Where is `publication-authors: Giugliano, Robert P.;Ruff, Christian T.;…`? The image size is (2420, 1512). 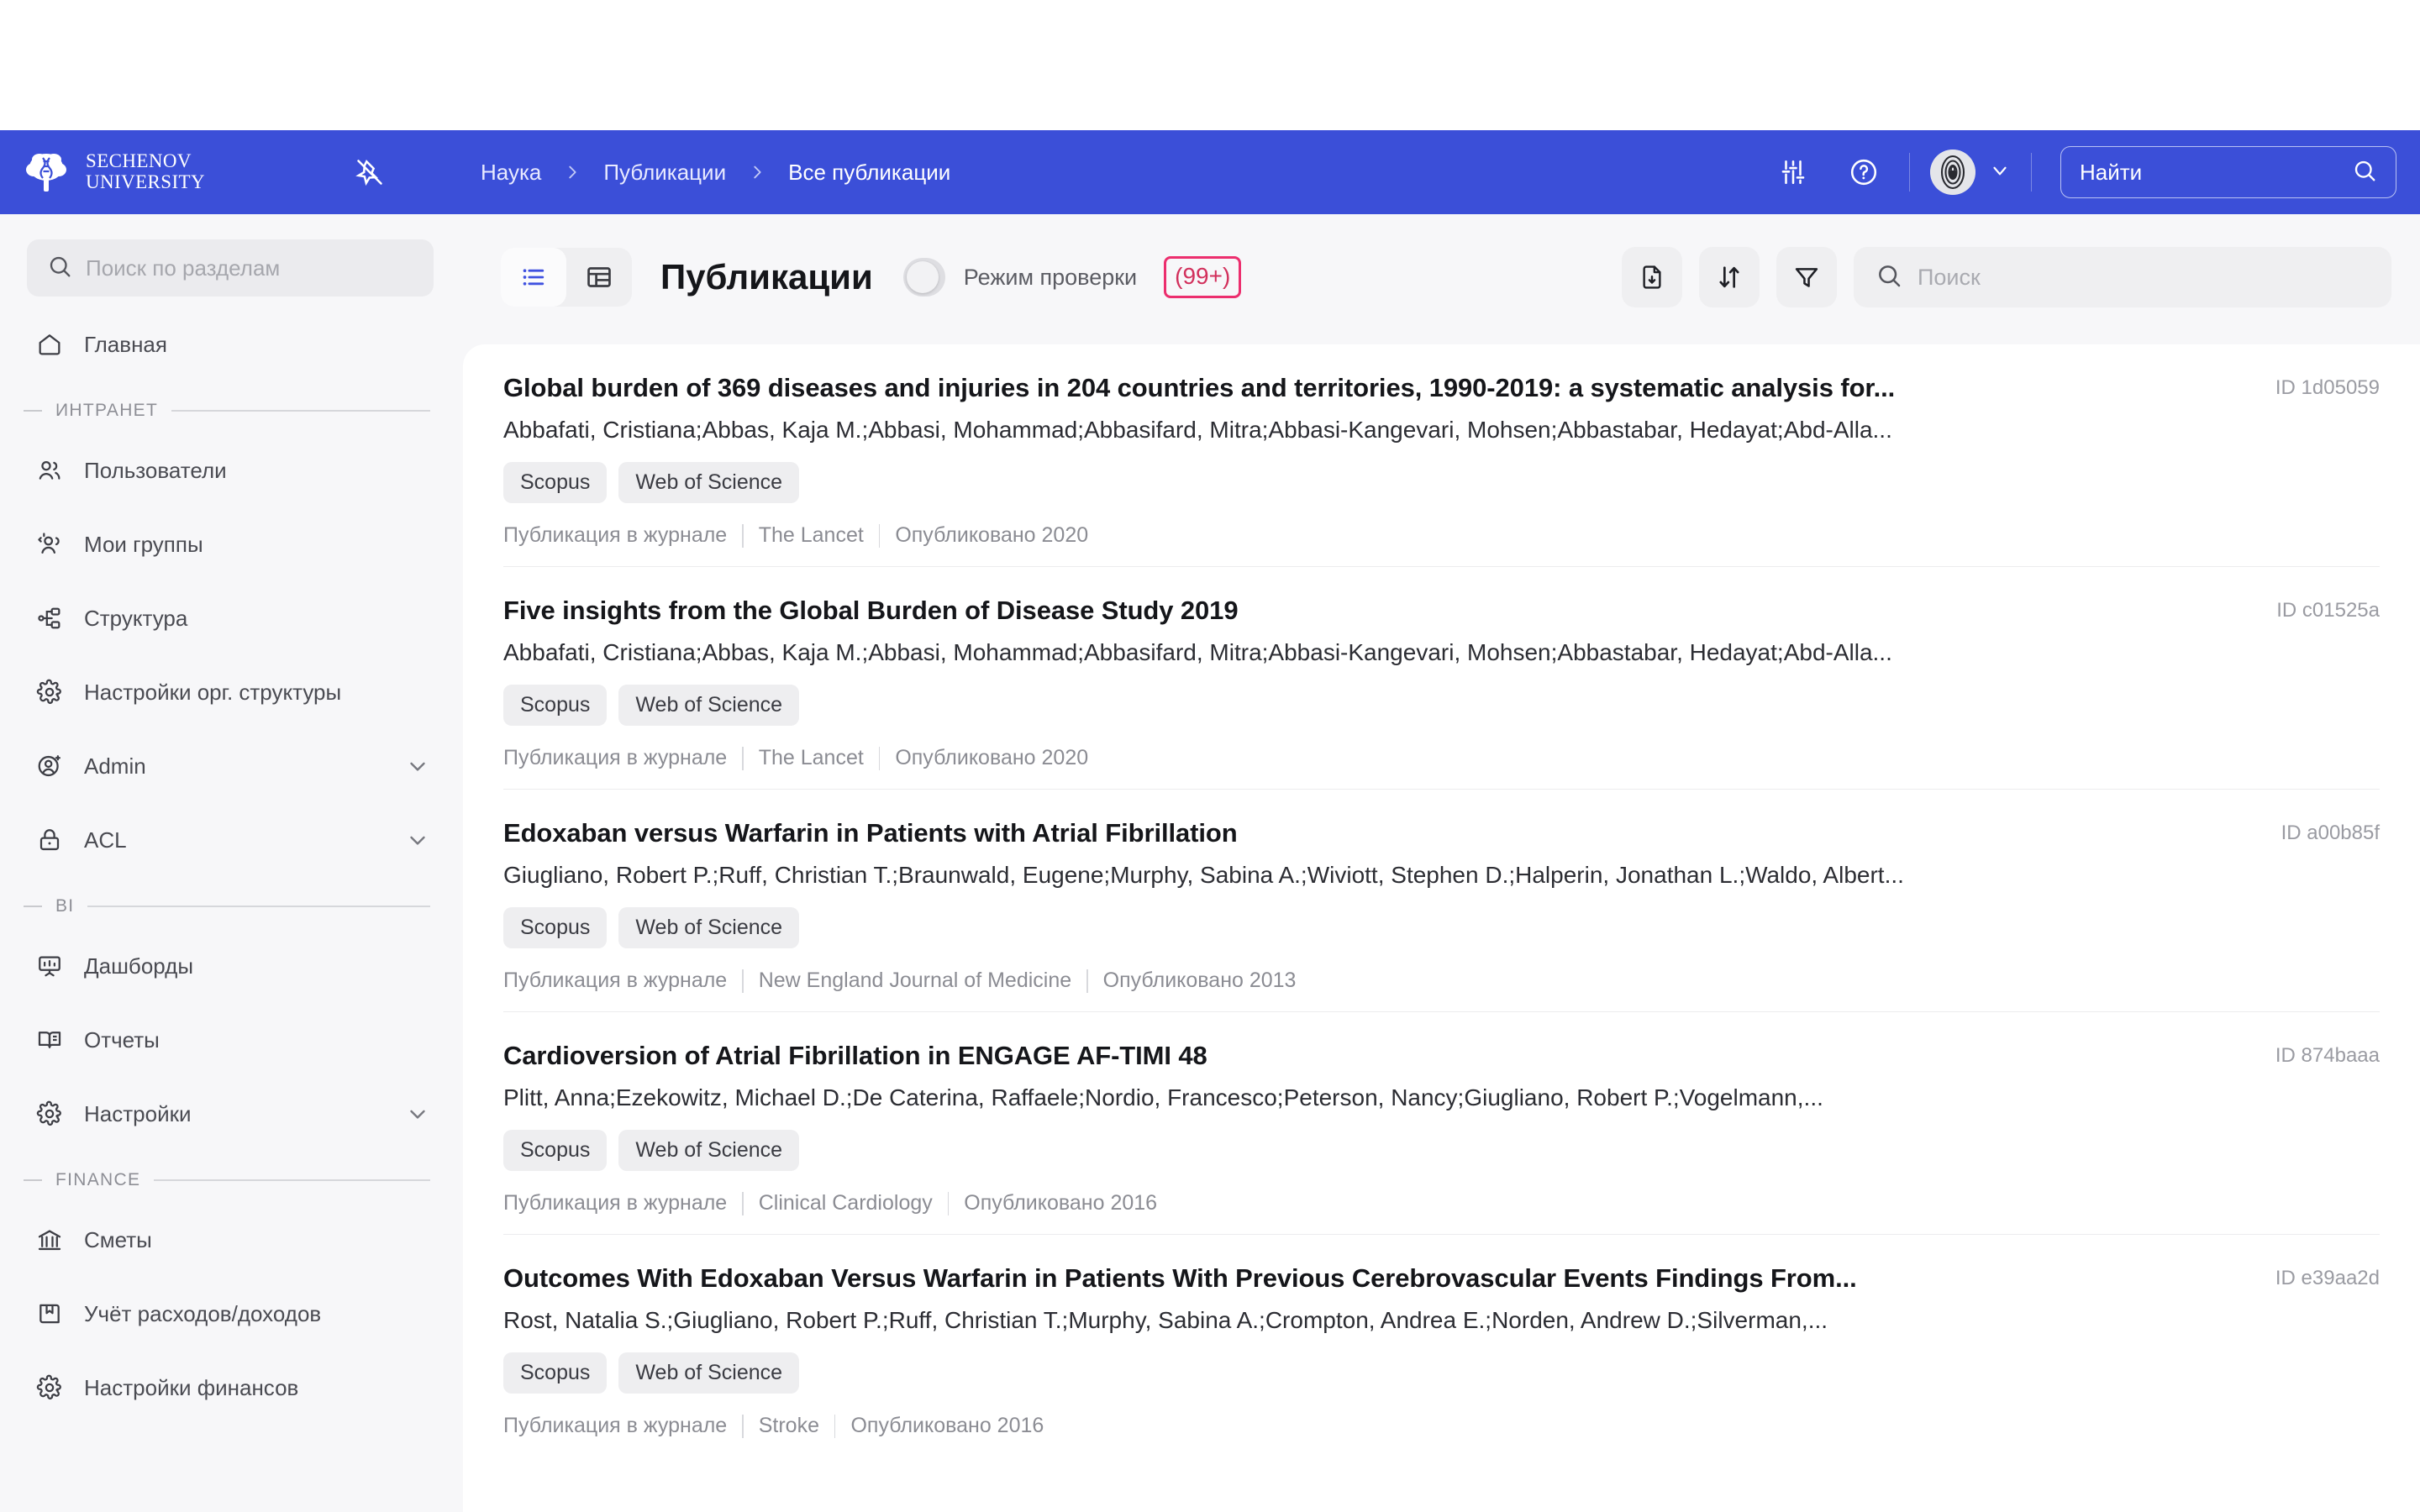 publication-authors: Giugliano, Robert P.;Ruff, Christian T.;… is located at coordinates (1203, 875).